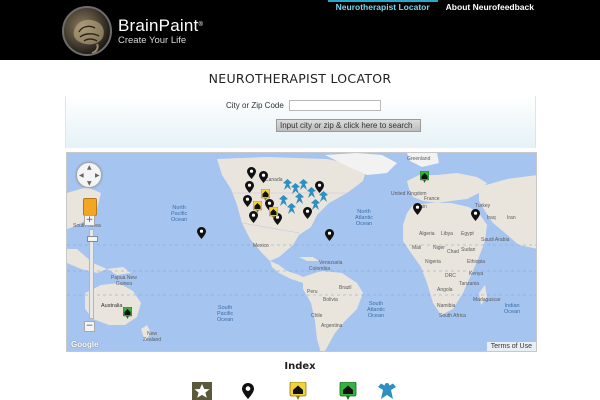  Describe the element at coordinates (320, 269) in the screenshot. I see `label-colombia: Colombia` at that location.